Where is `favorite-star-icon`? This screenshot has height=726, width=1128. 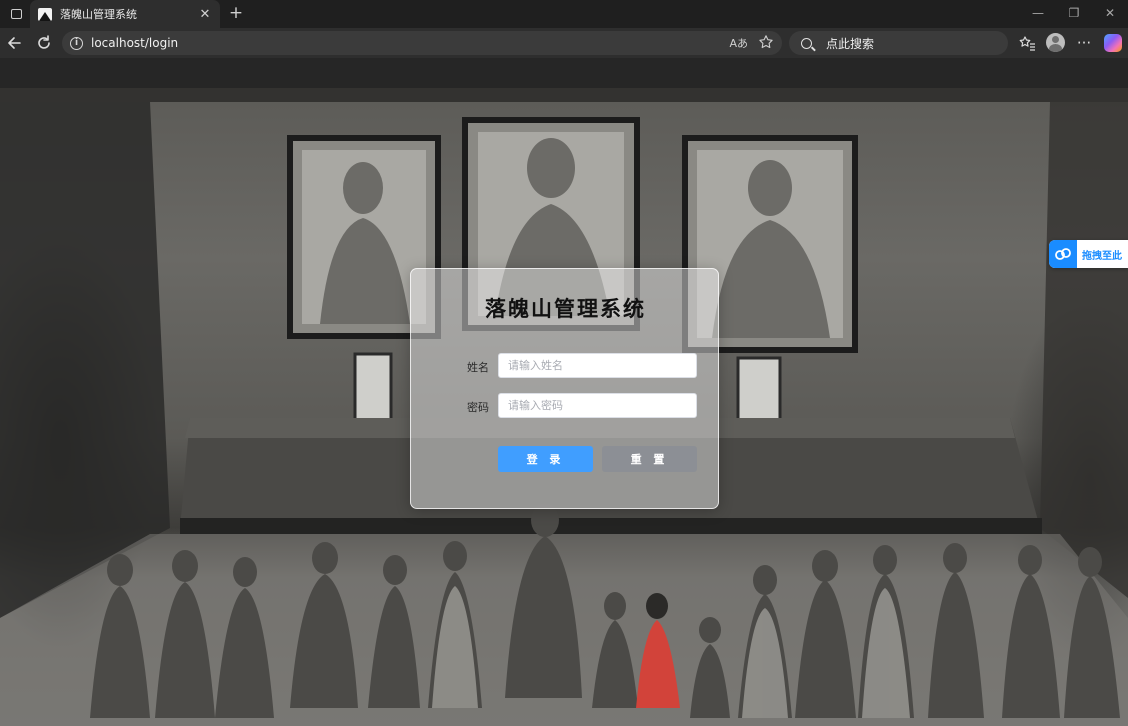
favorite-star-icon is located at coordinates (766, 43).